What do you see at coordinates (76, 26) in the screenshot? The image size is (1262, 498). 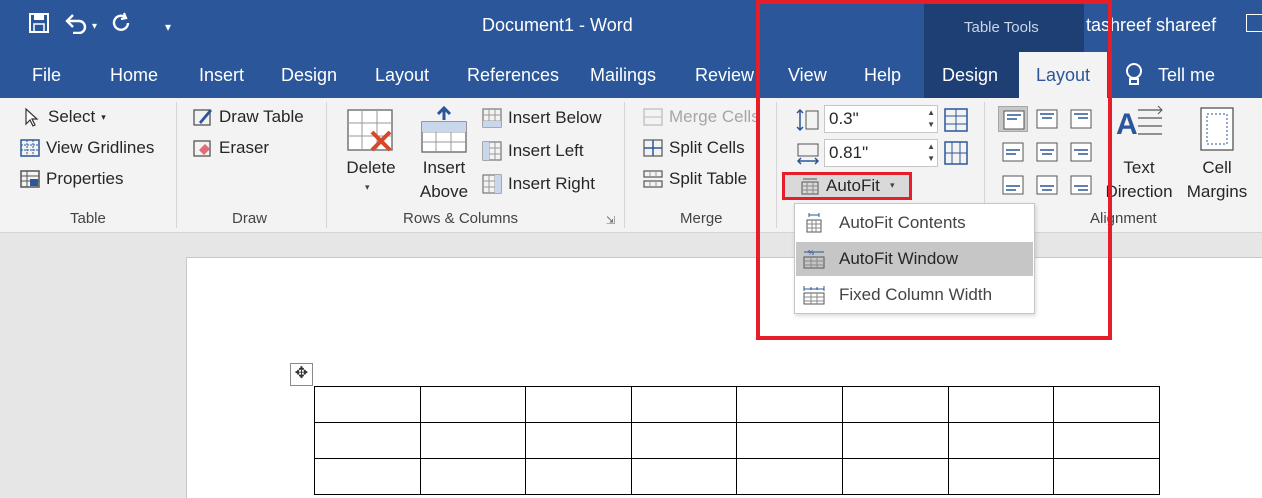 I see `undo-icon` at bounding box center [76, 26].